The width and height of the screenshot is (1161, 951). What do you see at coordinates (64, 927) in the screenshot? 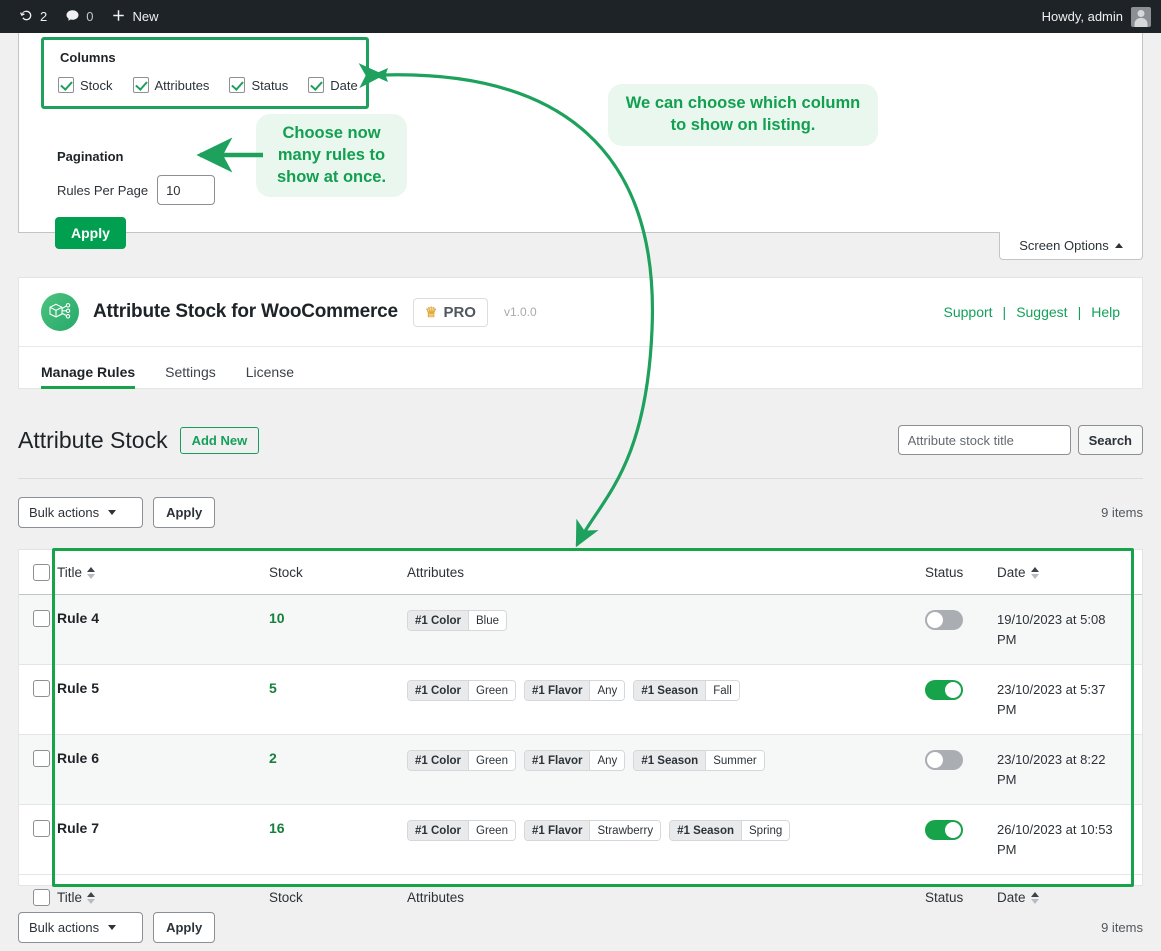
I see `bulk-actions-label-bottom: Bulk actions` at bounding box center [64, 927].